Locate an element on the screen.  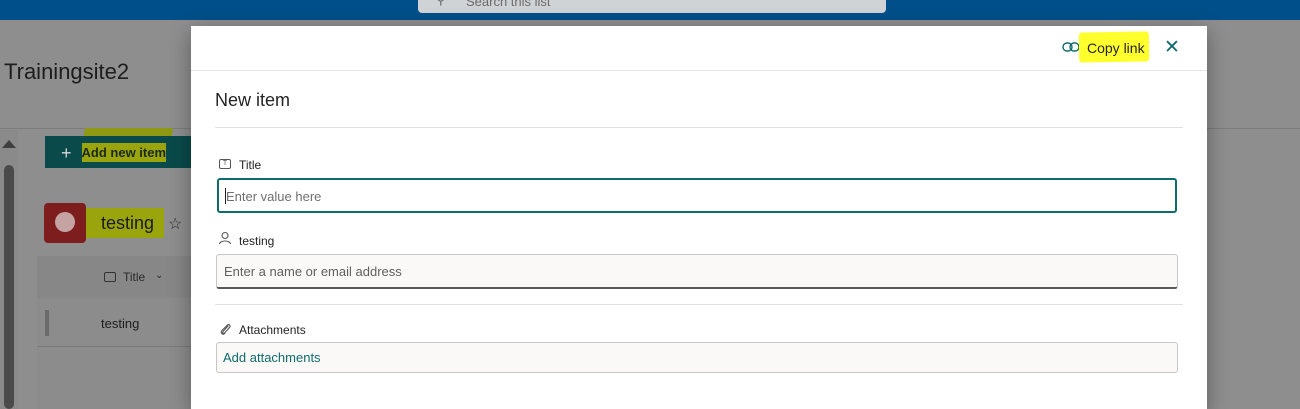
paperclip-icon is located at coordinates (225, 329).